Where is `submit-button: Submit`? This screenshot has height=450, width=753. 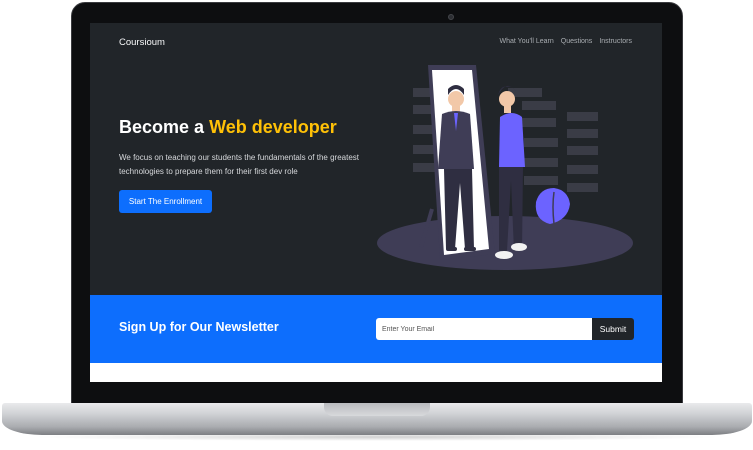 submit-button: Submit is located at coordinates (613, 329).